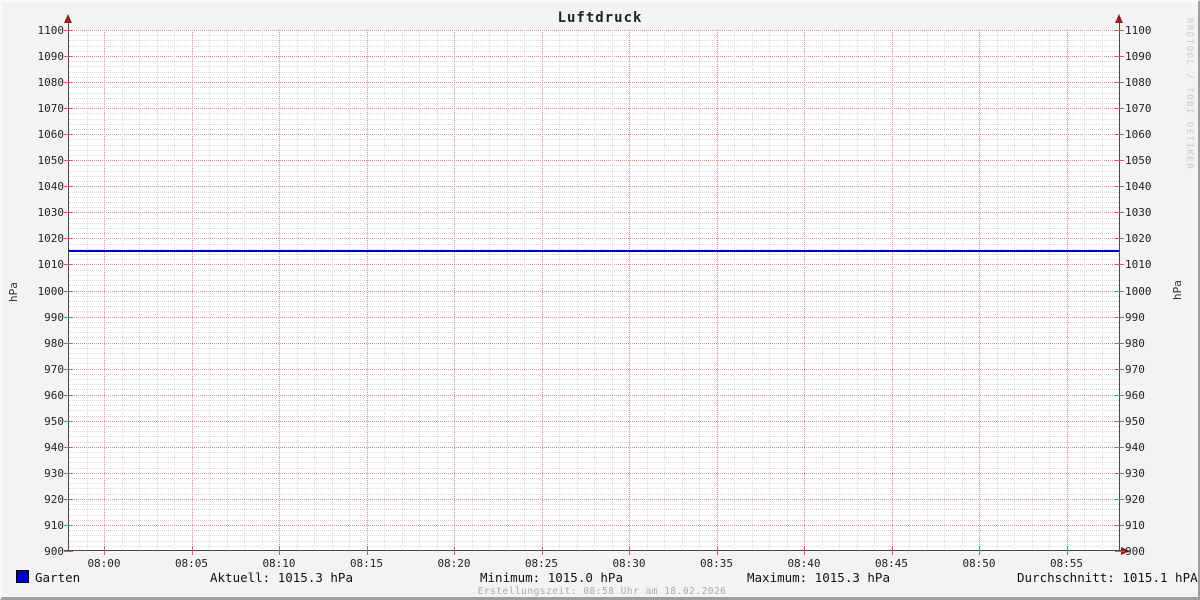  Describe the element at coordinates (1138, 161) in the screenshot. I see `y-tick-label-right: 1050` at that location.